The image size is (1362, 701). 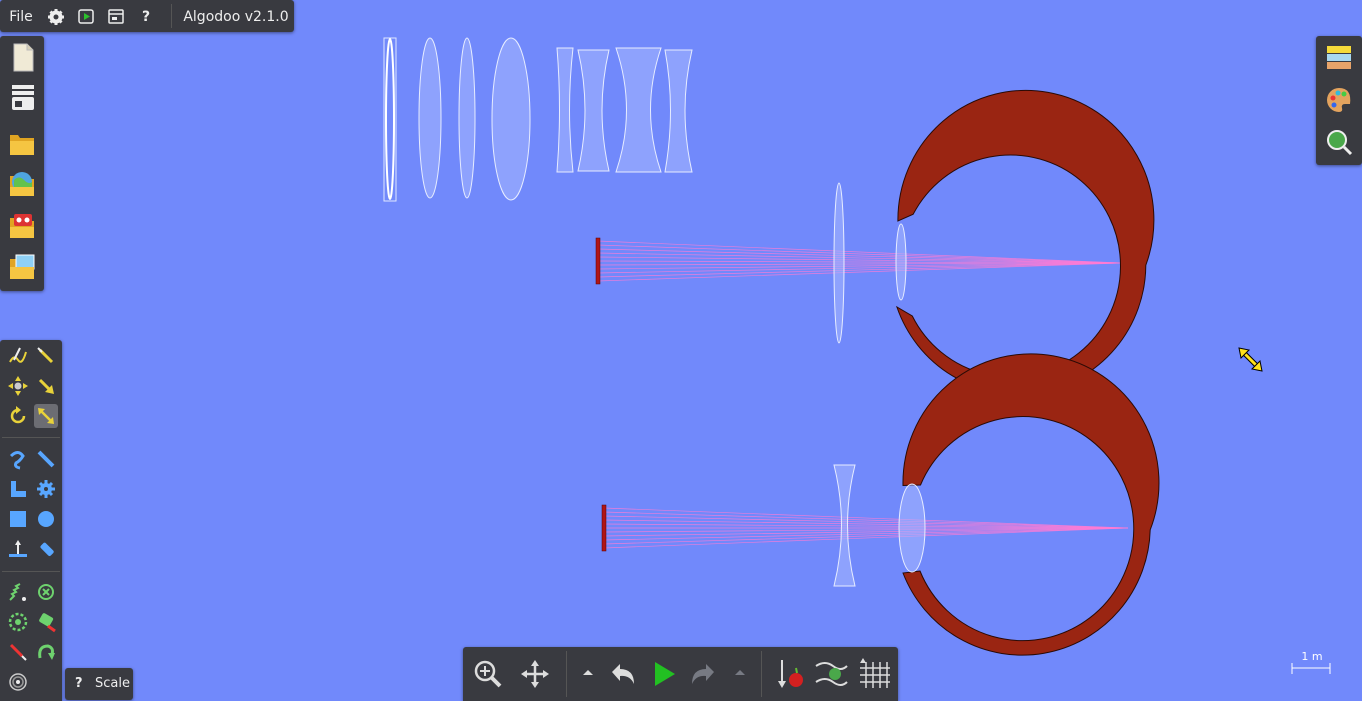 What do you see at coordinates (18, 682) in the screenshot?
I see `brush-tool-icon` at bounding box center [18, 682].